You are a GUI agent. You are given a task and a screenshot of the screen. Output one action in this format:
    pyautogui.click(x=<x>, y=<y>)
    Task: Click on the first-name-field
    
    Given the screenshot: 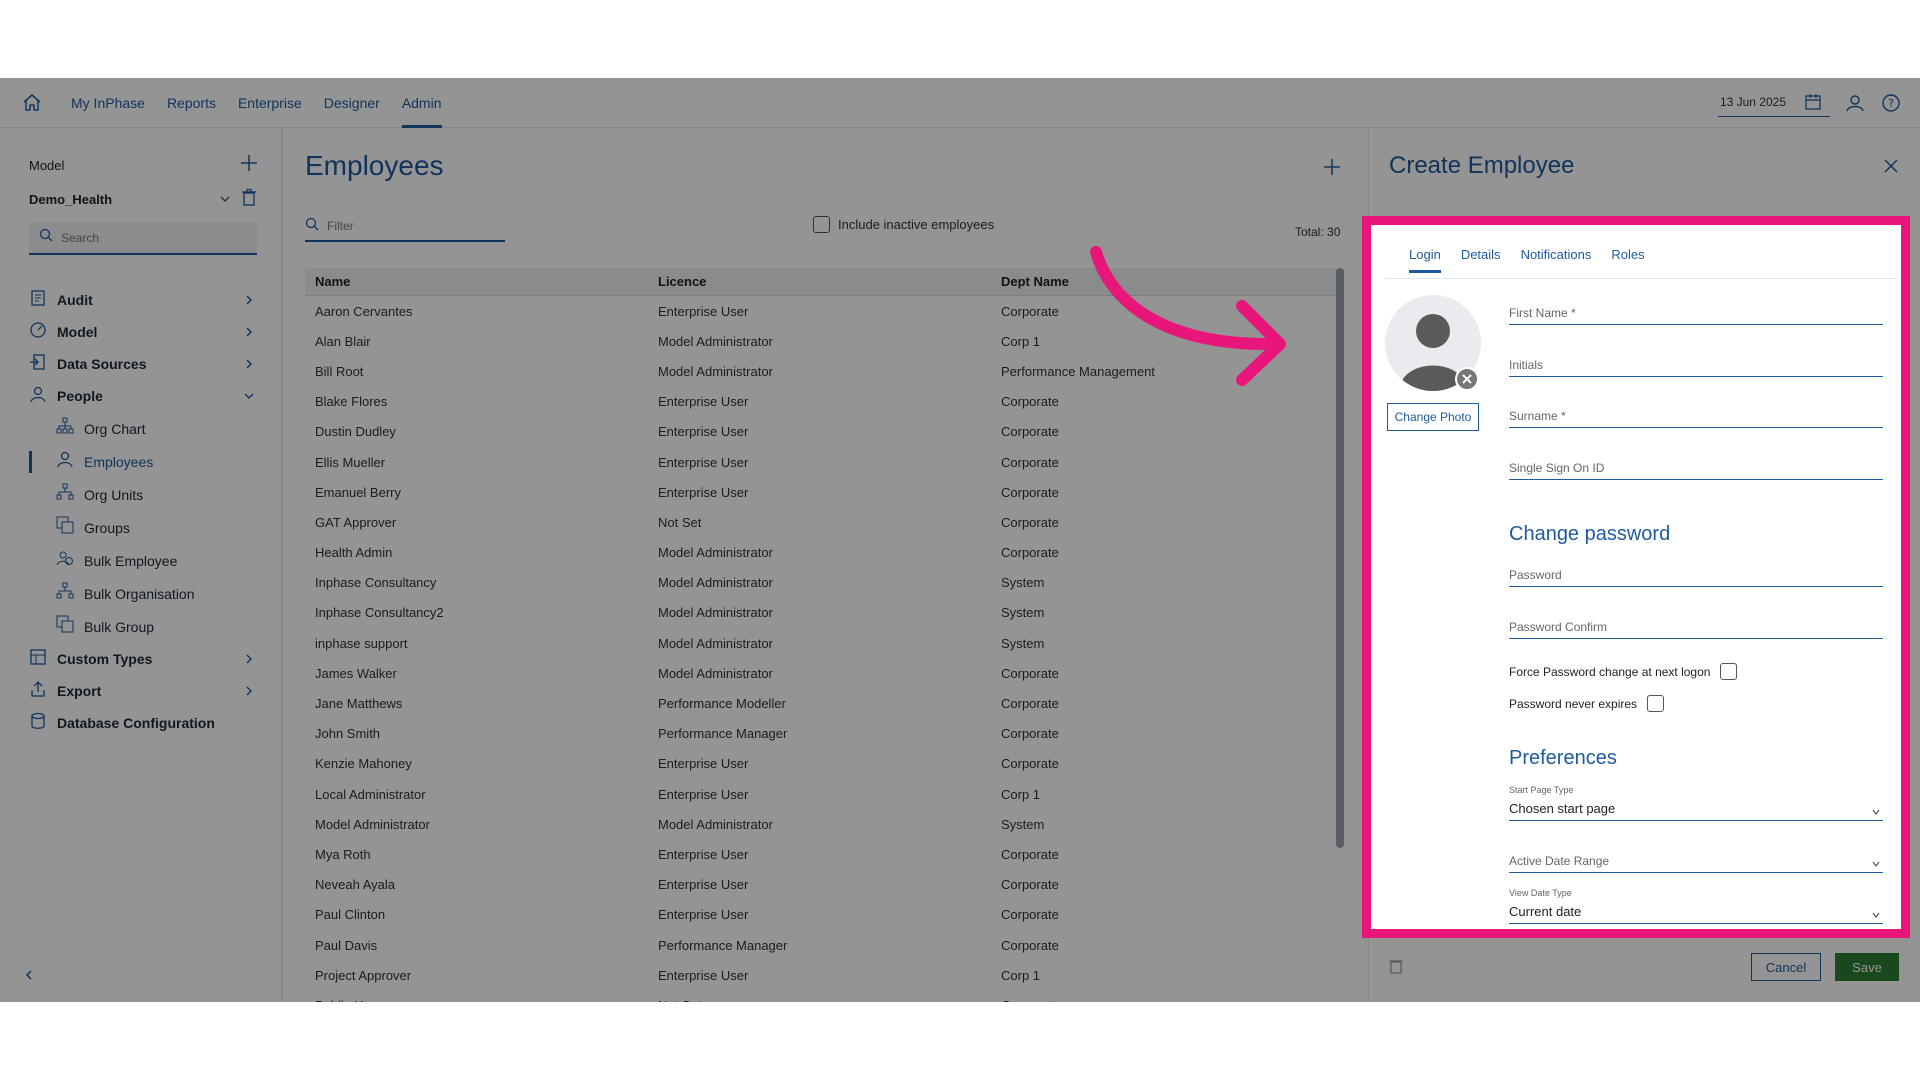 What is the action you would take?
    pyautogui.click(x=1696, y=310)
    